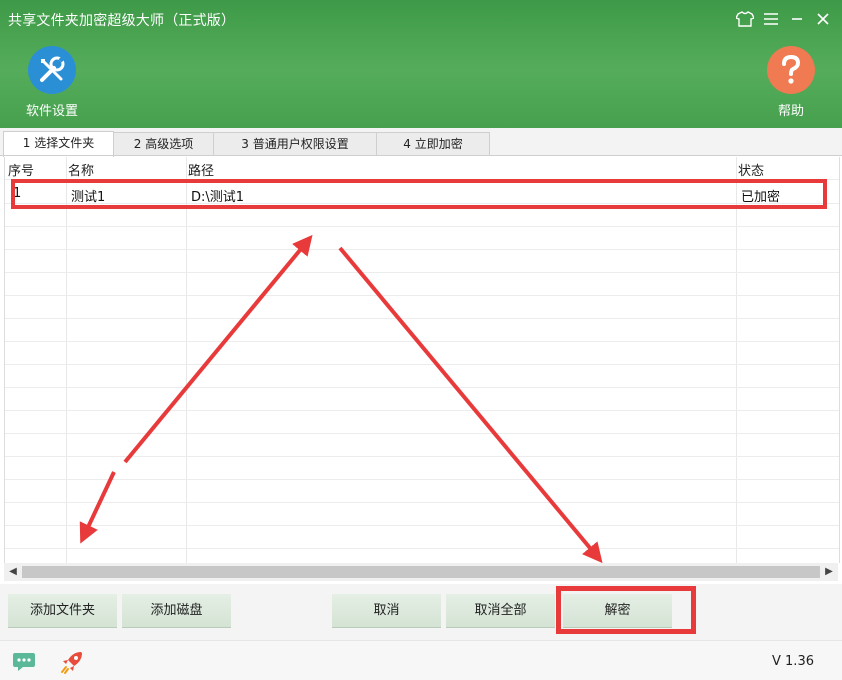 The width and height of the screenshot is (842, 680). Describe the element at coordinates (793, 661) in the screenshot. I see `version-label: V 1.36` at that location.